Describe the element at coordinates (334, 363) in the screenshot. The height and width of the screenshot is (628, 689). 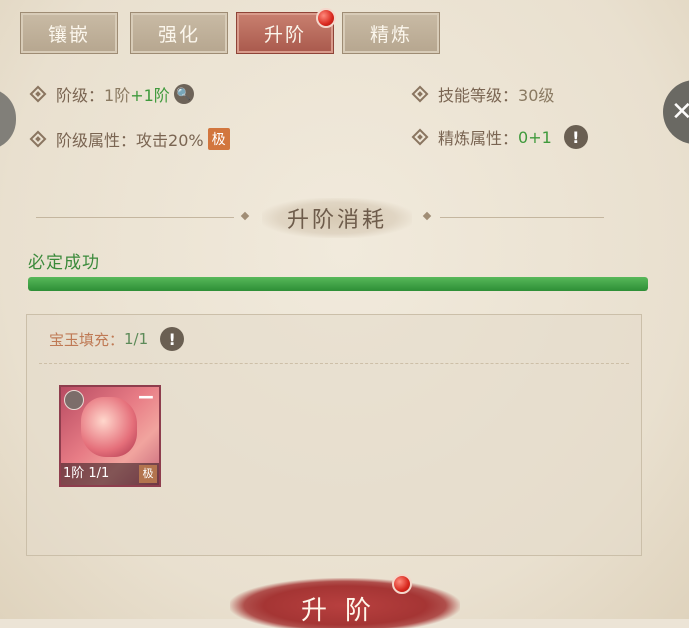
I see `dashed-divider` at that location.